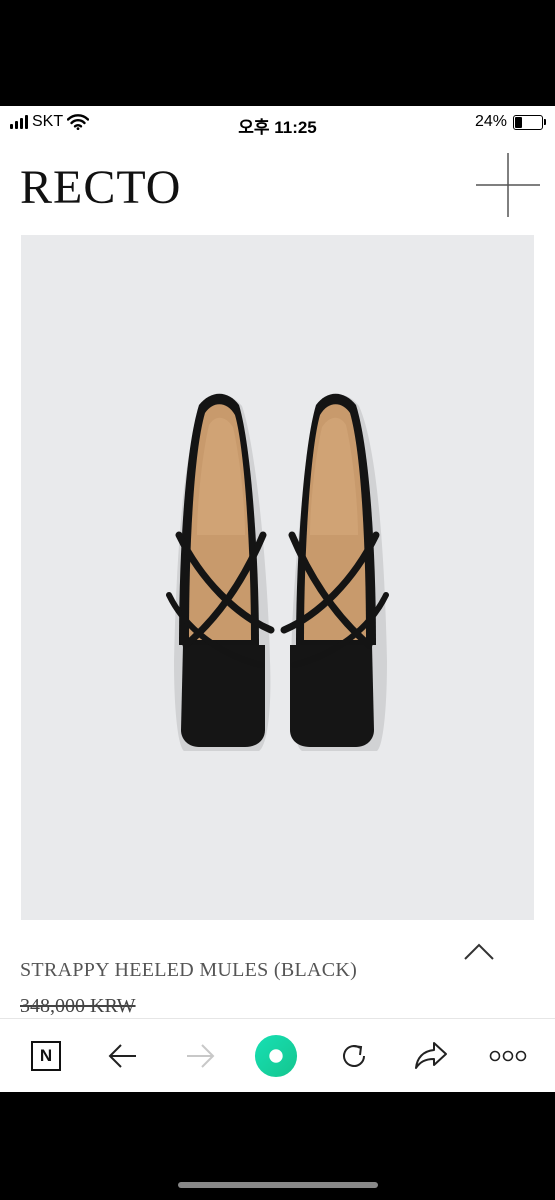 The width and height of the screenshot is (555, 1200). What do you see at coordinates (100, 188) in the screenshot?
I see `site-logo: RECTO` at bounding box center [100, 188].